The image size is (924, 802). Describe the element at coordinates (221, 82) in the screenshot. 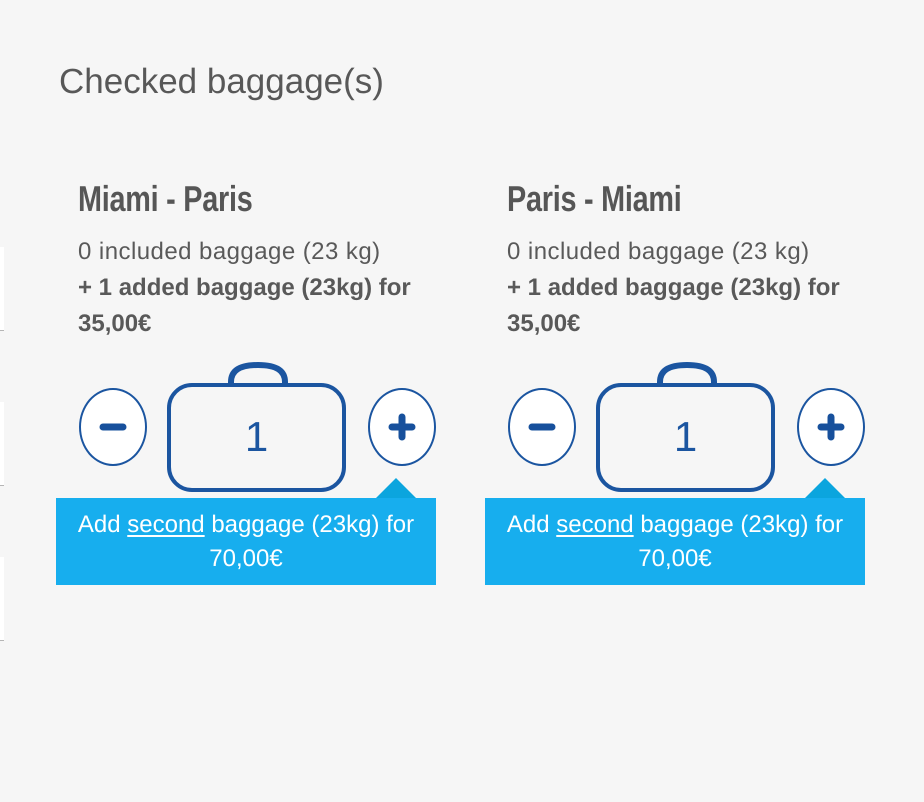

I see `section-title: Checked baggage(s)` at that location.